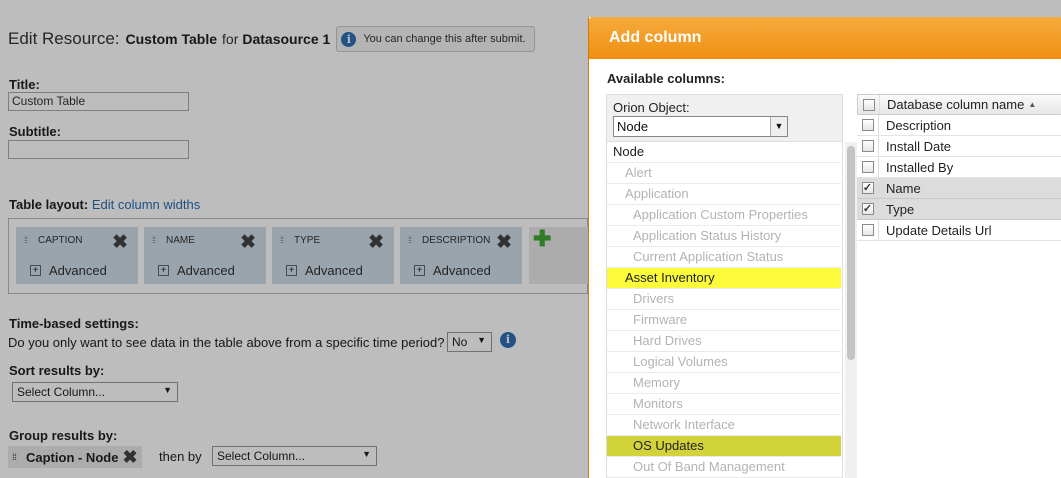  I want to click on tree-item: Monitors, so click(724, 404).